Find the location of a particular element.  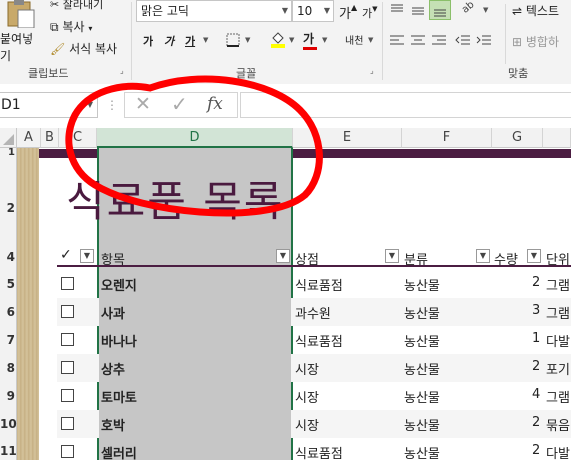

item-cell: 셀러리 is located at coordinates (119, 452).